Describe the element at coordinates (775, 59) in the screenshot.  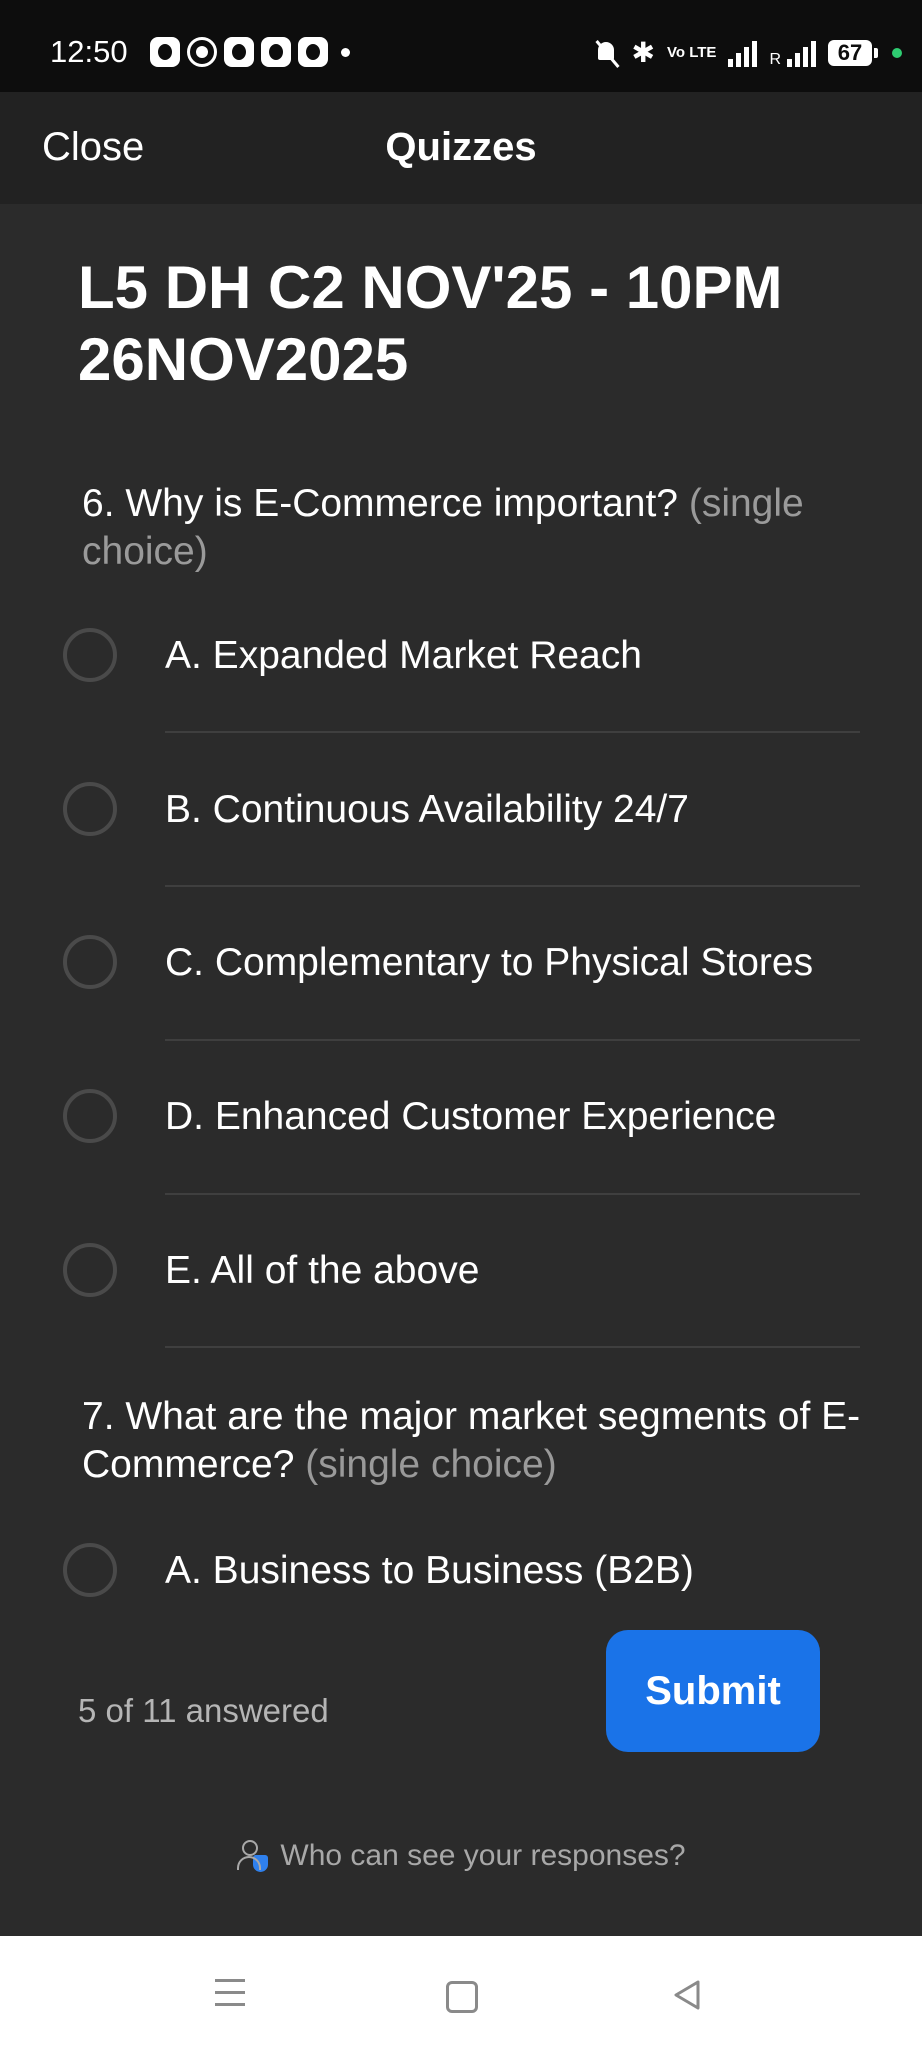
I see `roaming-label: R` at that location.